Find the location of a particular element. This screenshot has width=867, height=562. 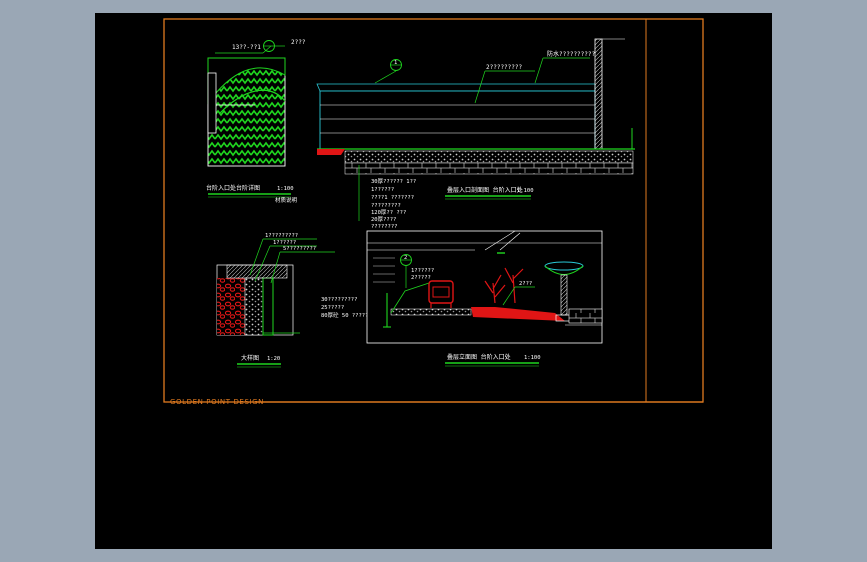

detail-b-scale: 1:20 is located at coordinates (273, 359).